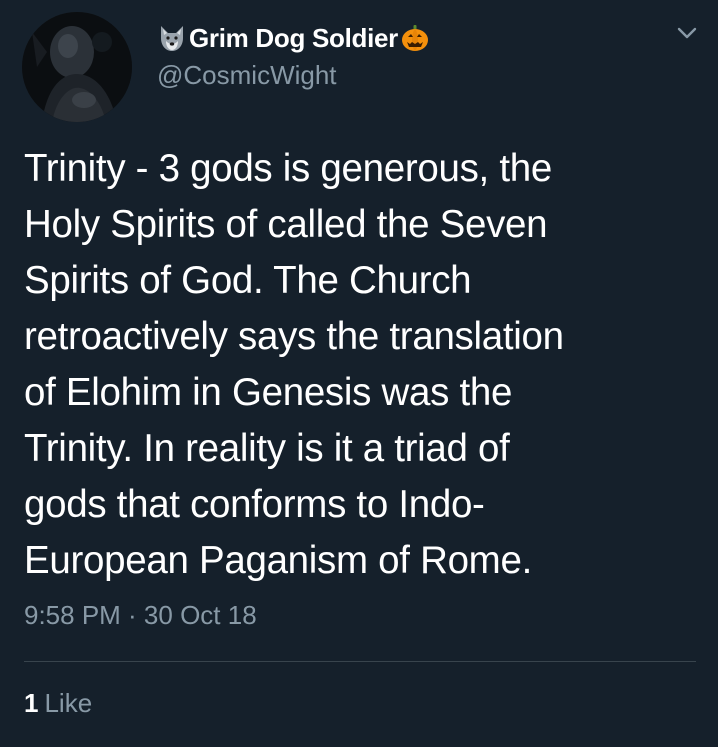  Describe the element at coordinates (288, 168) in the screenshot. I see `tweet-text-line: Trinity - 3 gods is generous, the` at that location.